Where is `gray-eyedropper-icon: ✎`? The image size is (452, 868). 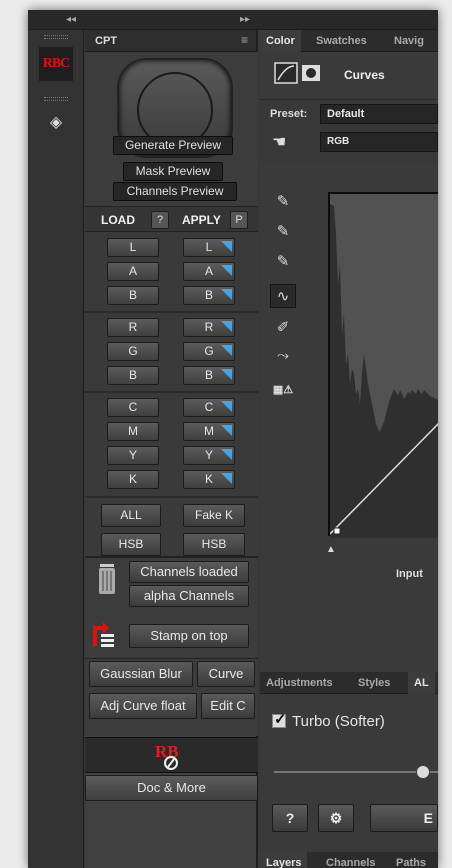
gray-eyedropper-icon: ✎ is located at coordinates (283, 232).